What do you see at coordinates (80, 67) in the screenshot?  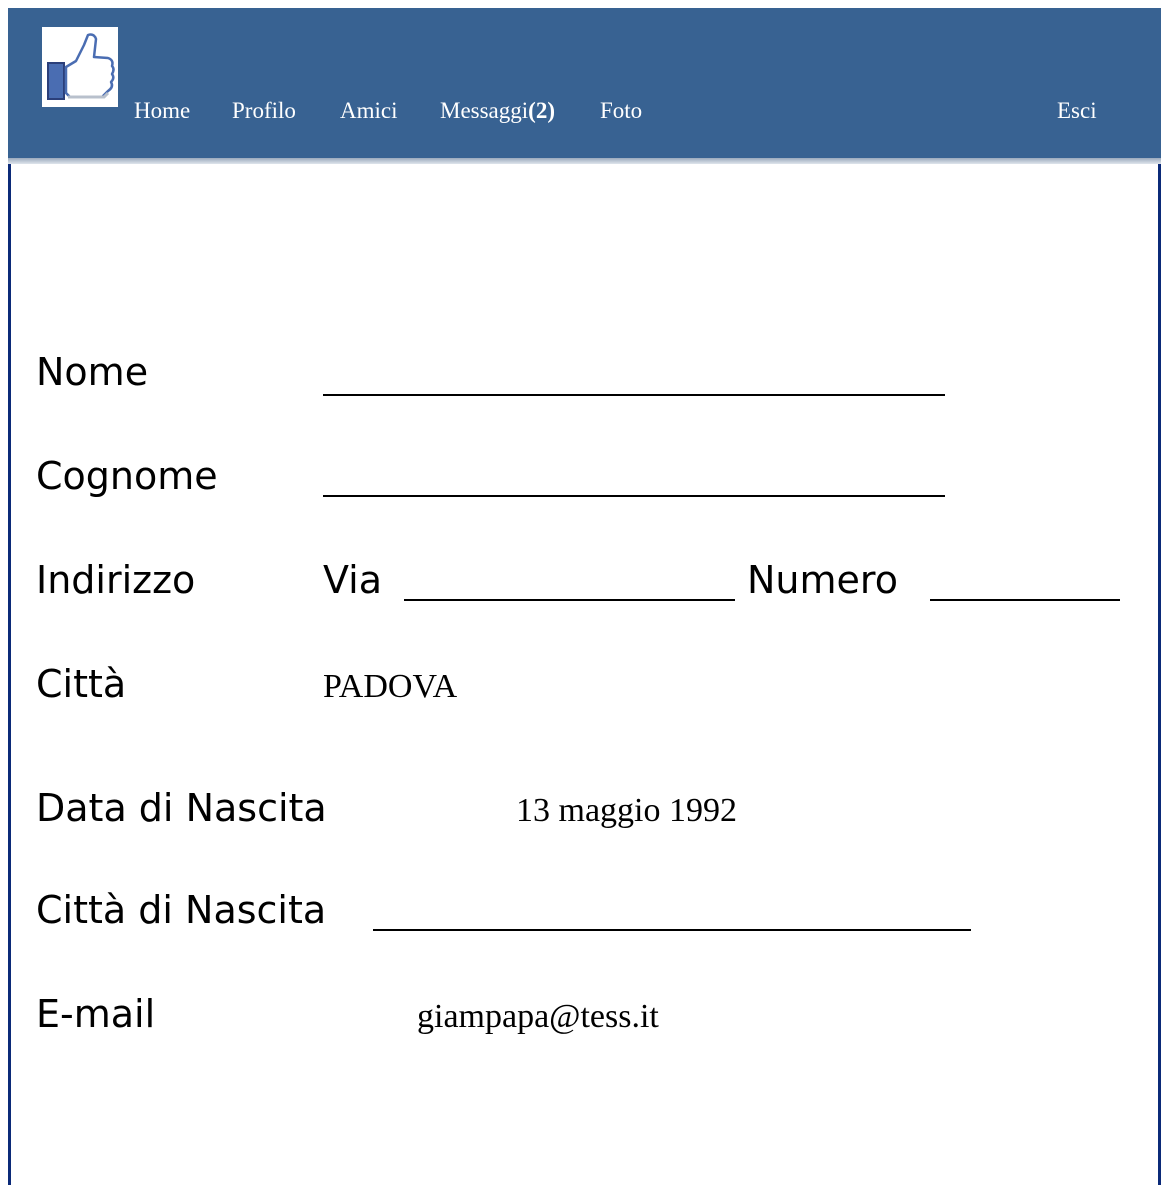 I see `thumbs-up-icon` at bounding box center [80, 67].